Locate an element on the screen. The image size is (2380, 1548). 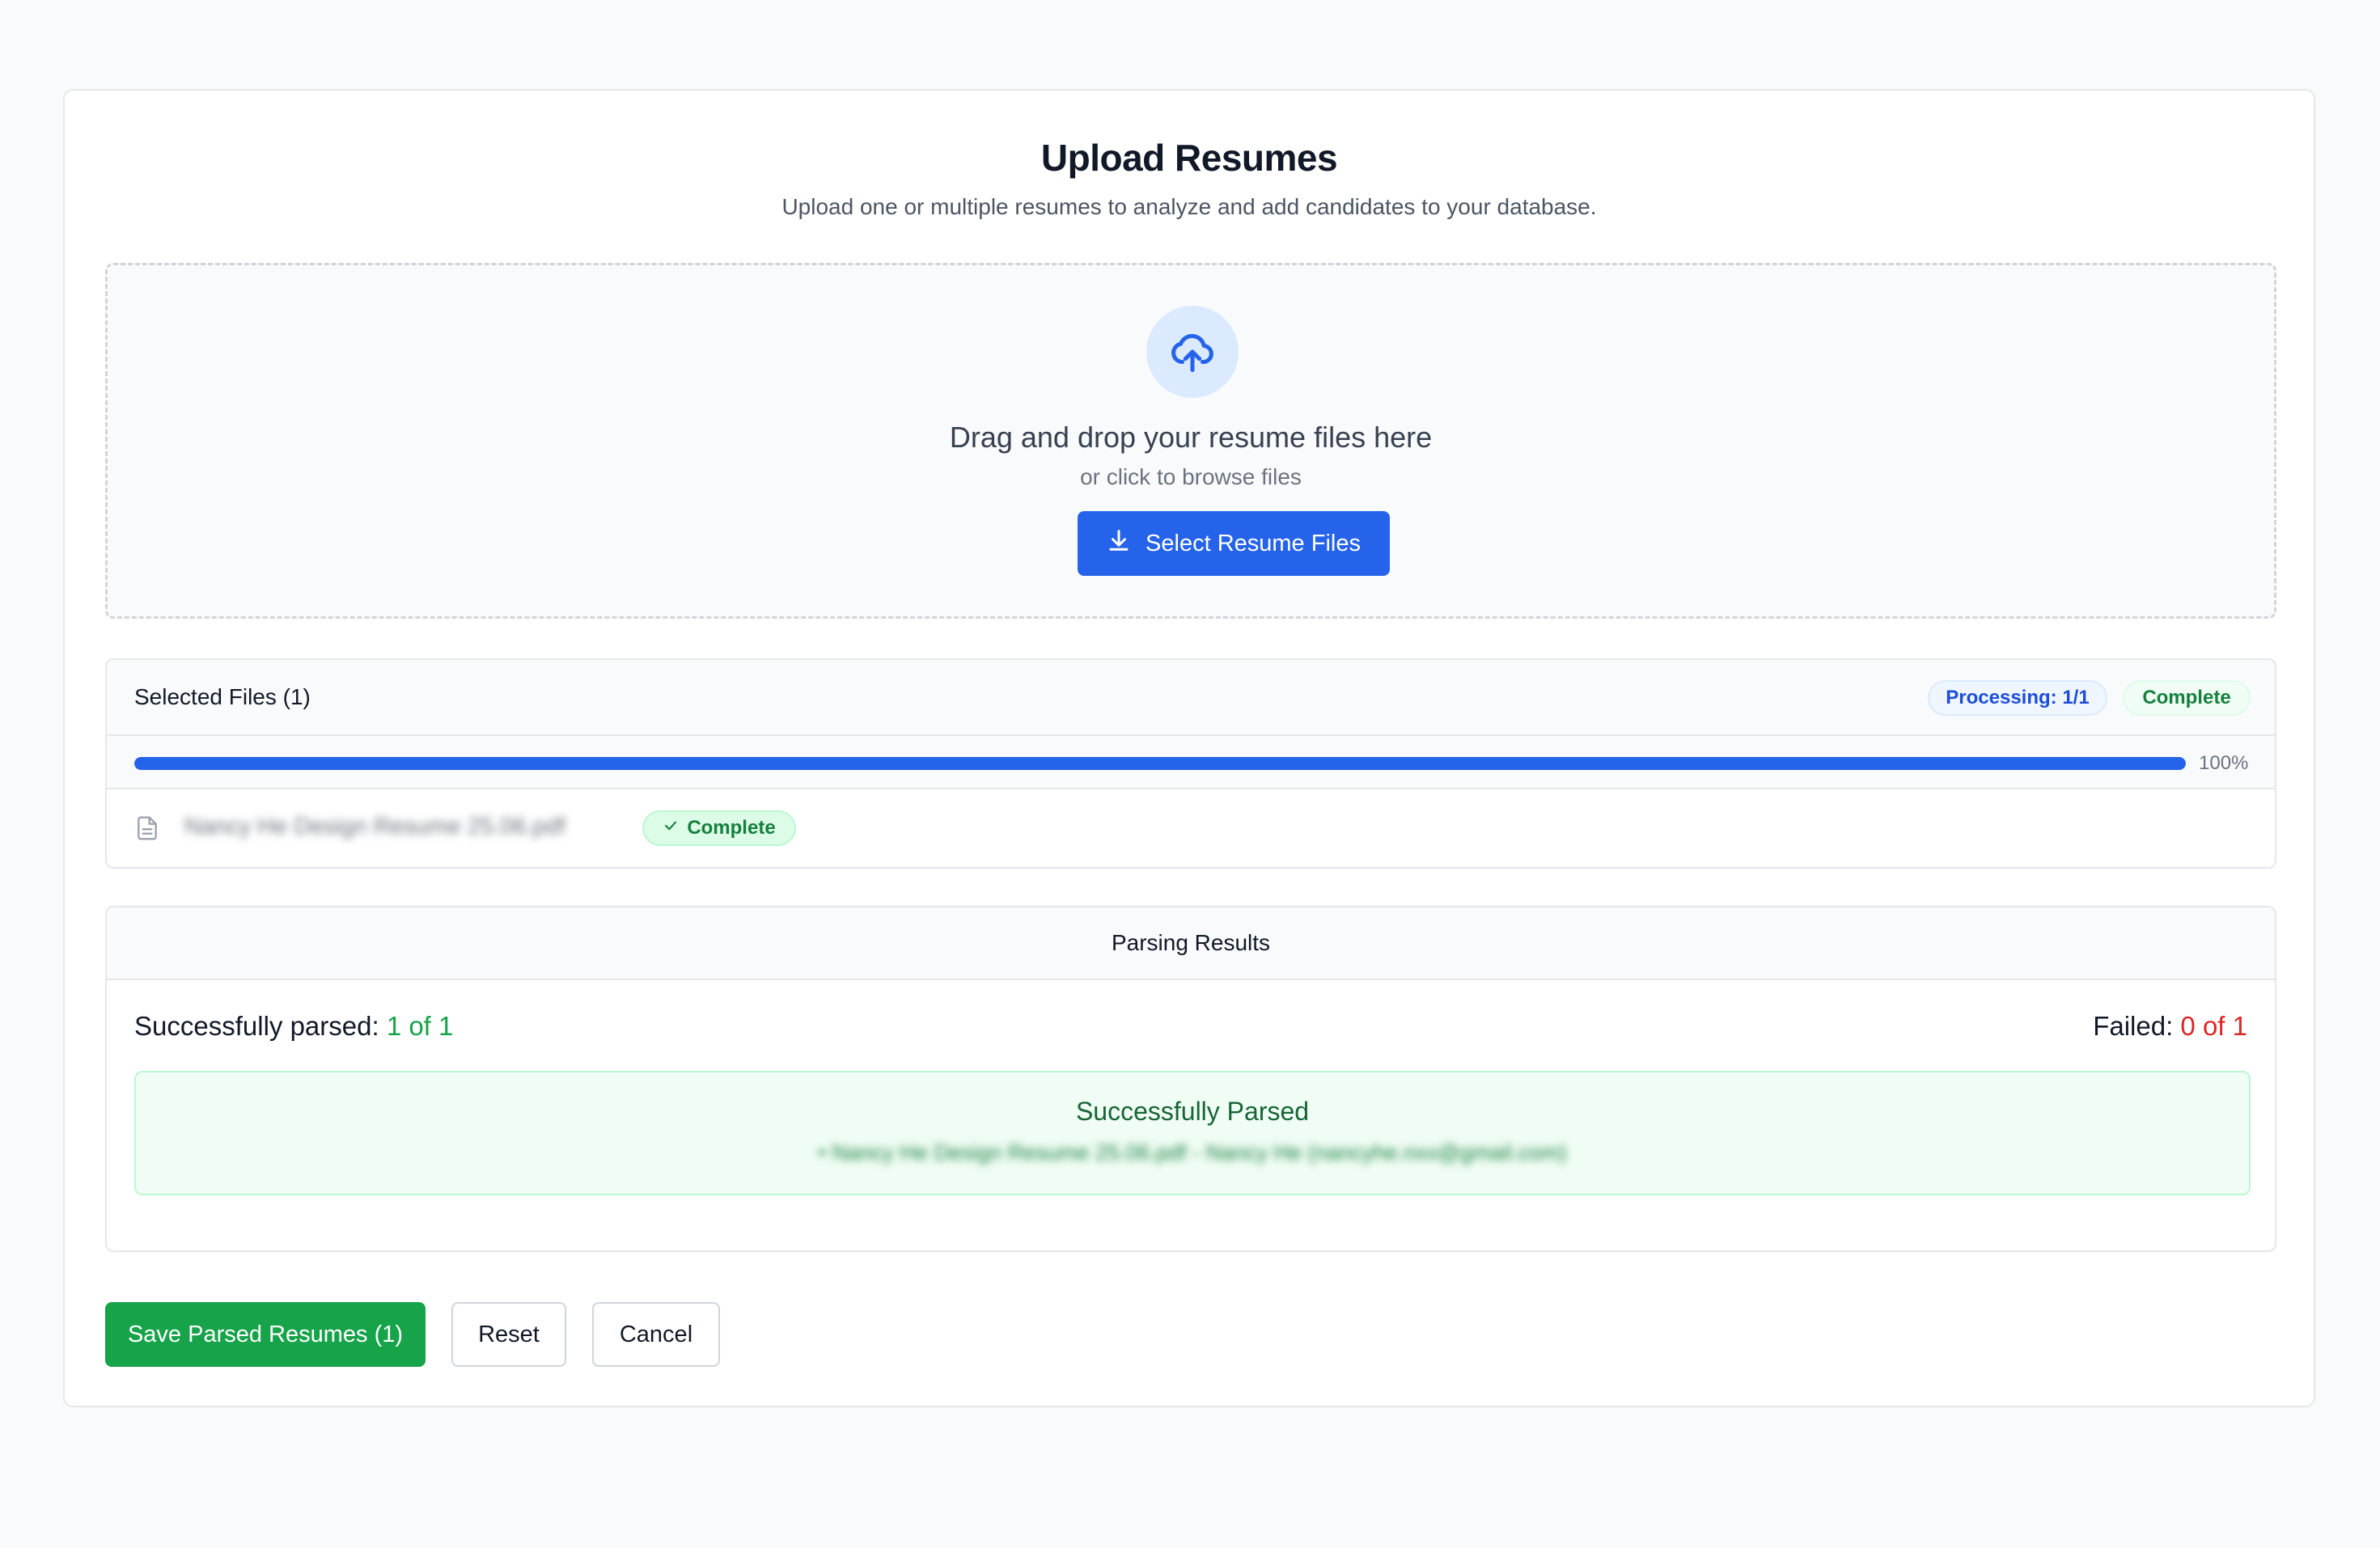
file-status-badge: Complete is located at coordinates (719, 828).